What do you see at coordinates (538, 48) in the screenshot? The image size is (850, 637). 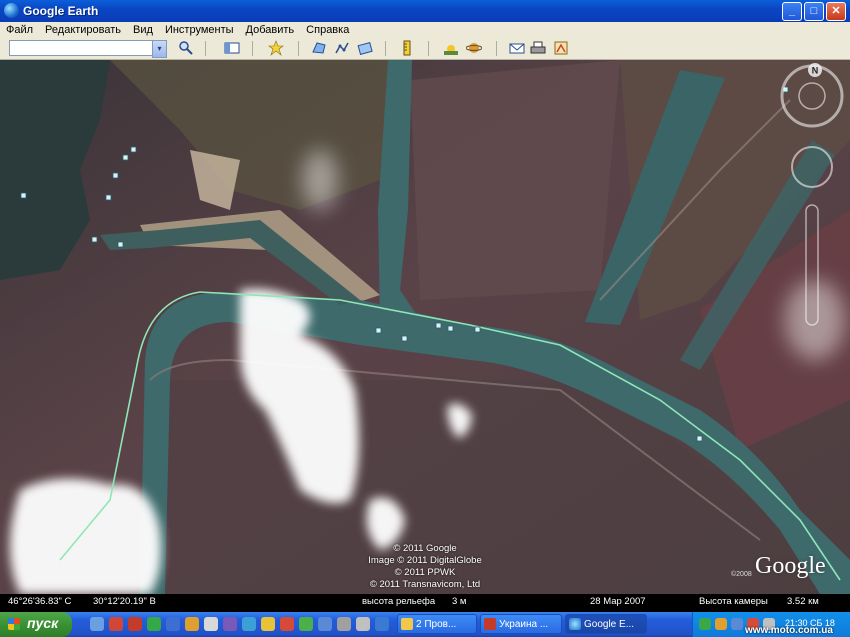 I see `print-icon` at bounding box center [538, 48].